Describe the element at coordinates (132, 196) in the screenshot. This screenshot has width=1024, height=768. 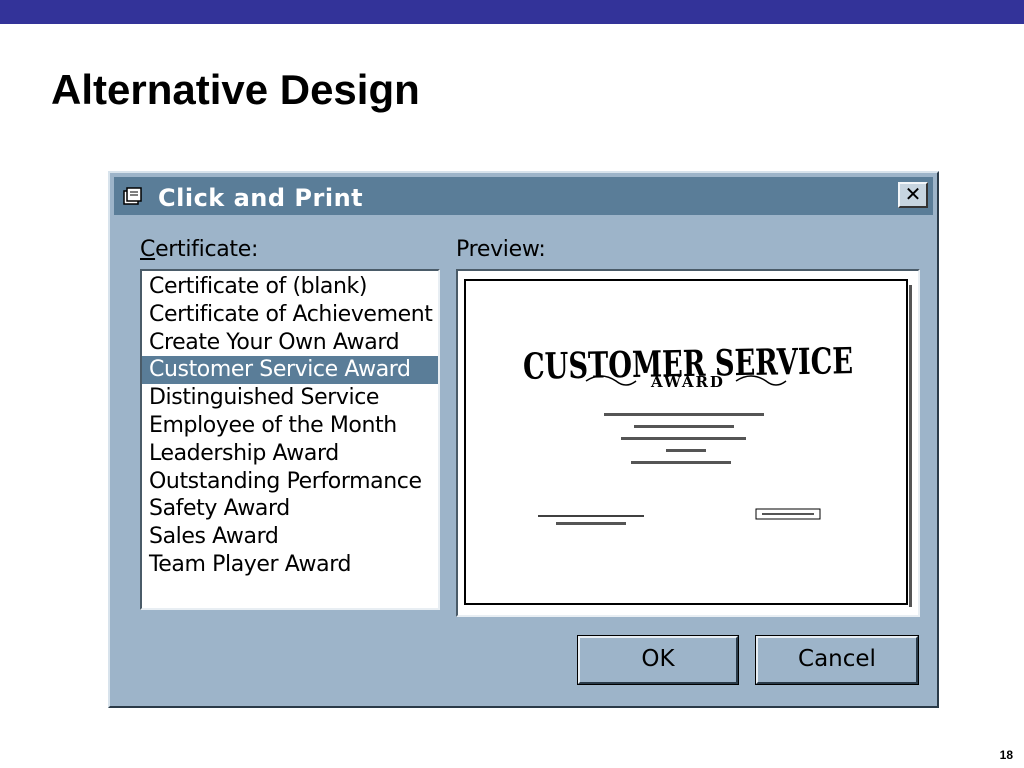
I see `printer-app-icon` at that location.